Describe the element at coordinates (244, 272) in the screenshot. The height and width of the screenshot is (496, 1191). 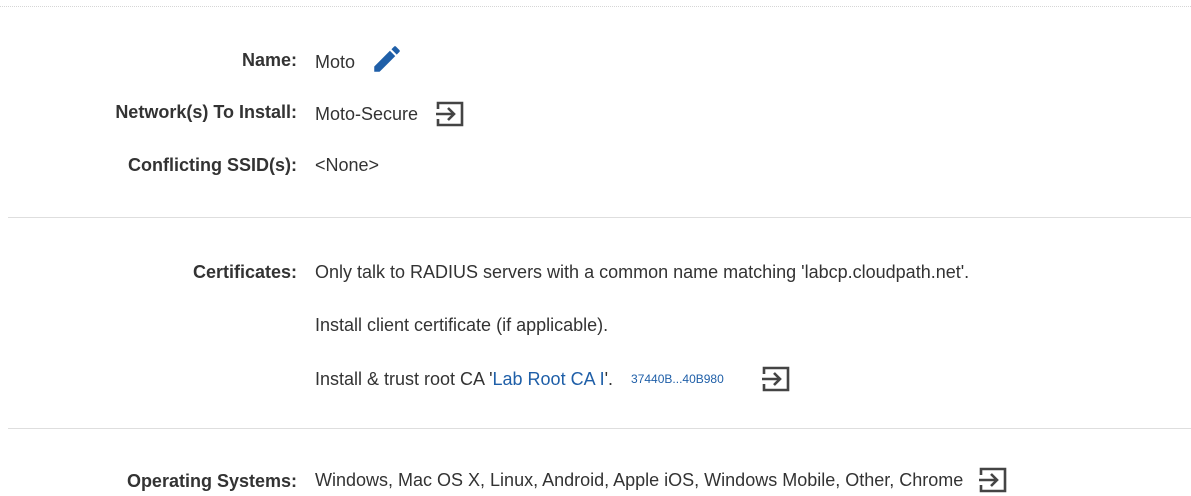
I see `certificates-label: Certificates:` at that location.